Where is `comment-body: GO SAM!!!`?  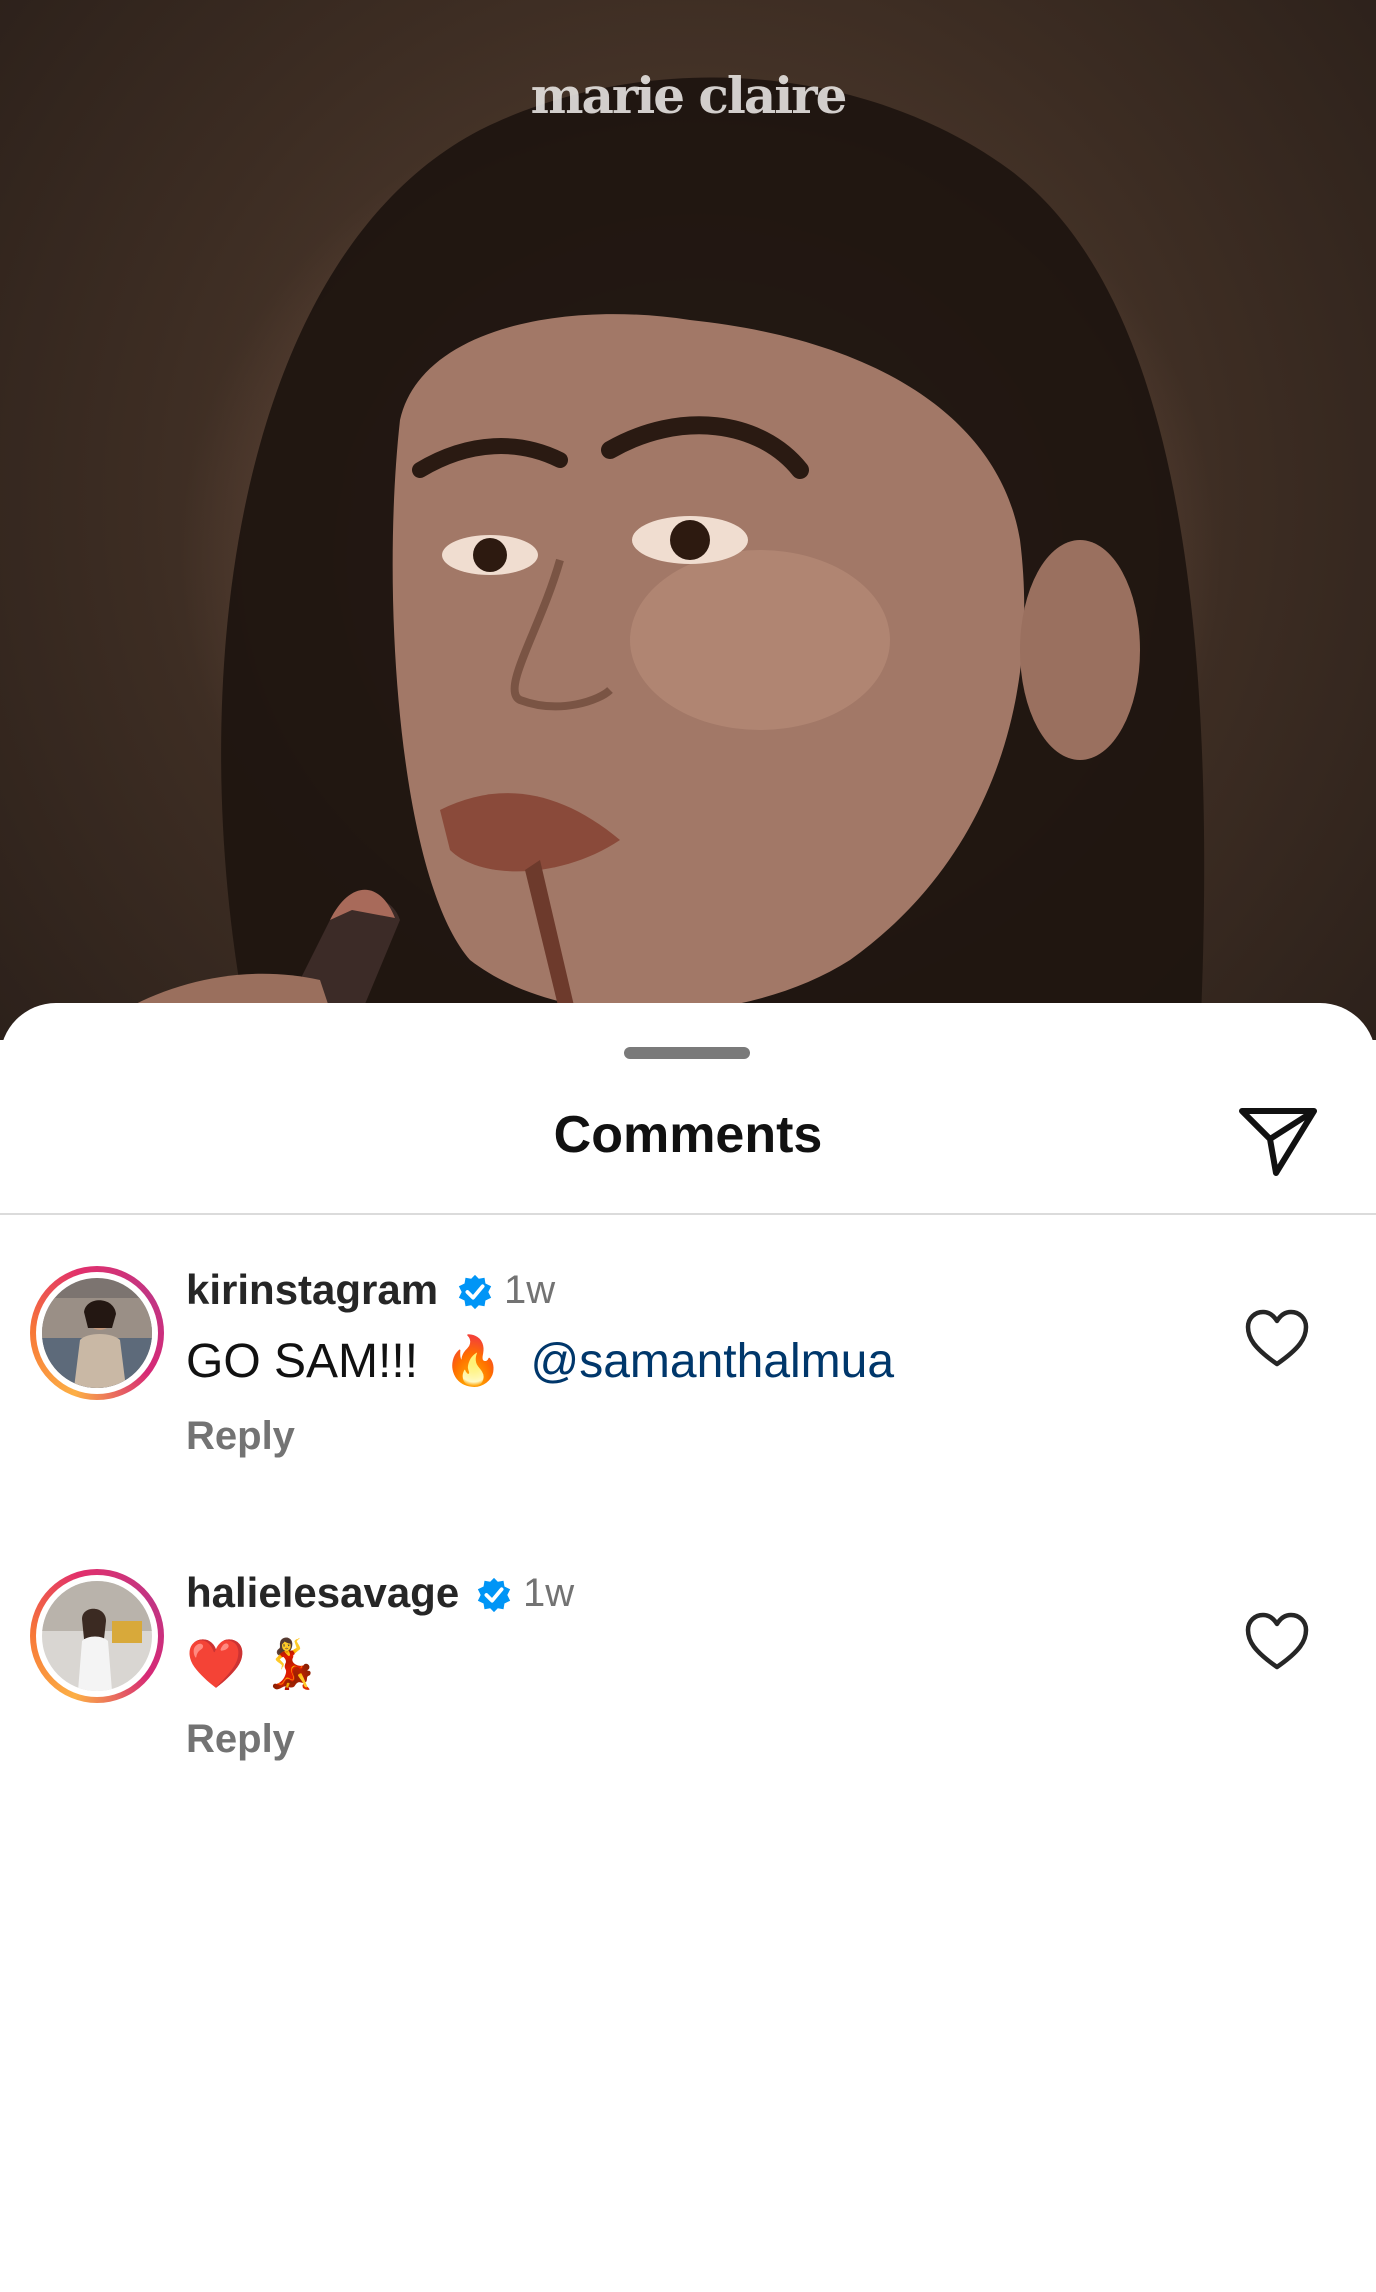 comment-body: GO SAM!!! is located at coordinates (302, 1361).